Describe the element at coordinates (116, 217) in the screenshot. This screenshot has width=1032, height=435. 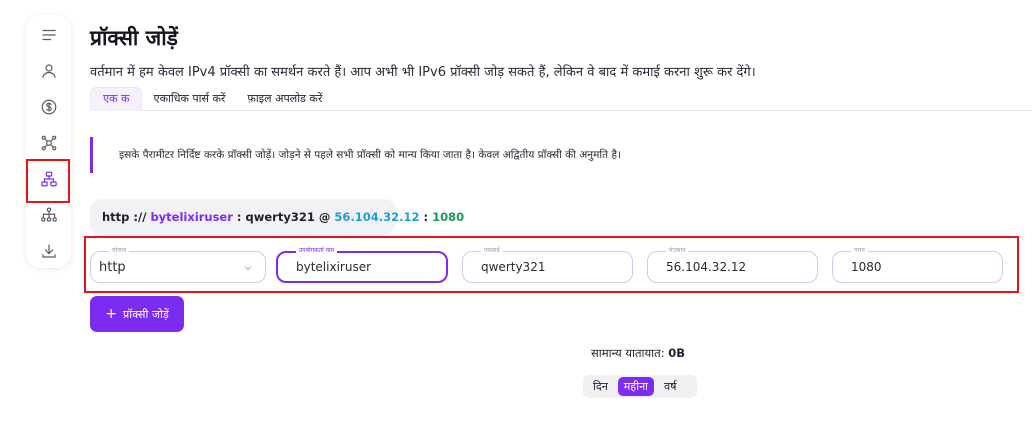
I see `preview-scheme: http` at that location.